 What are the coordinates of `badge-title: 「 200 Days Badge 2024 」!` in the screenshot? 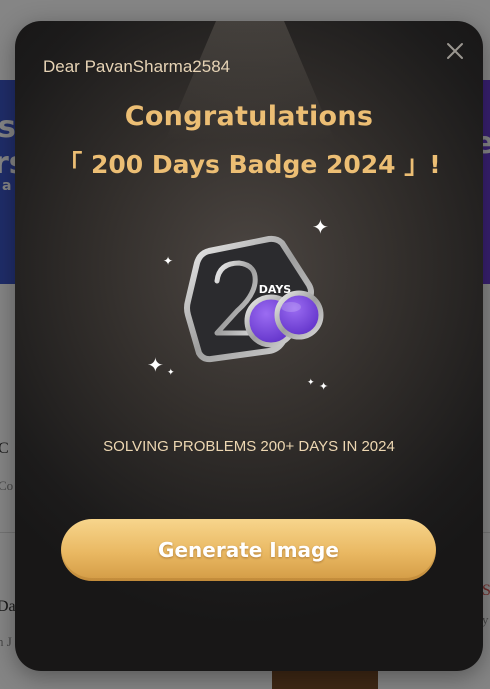 It's located at (249, 164).